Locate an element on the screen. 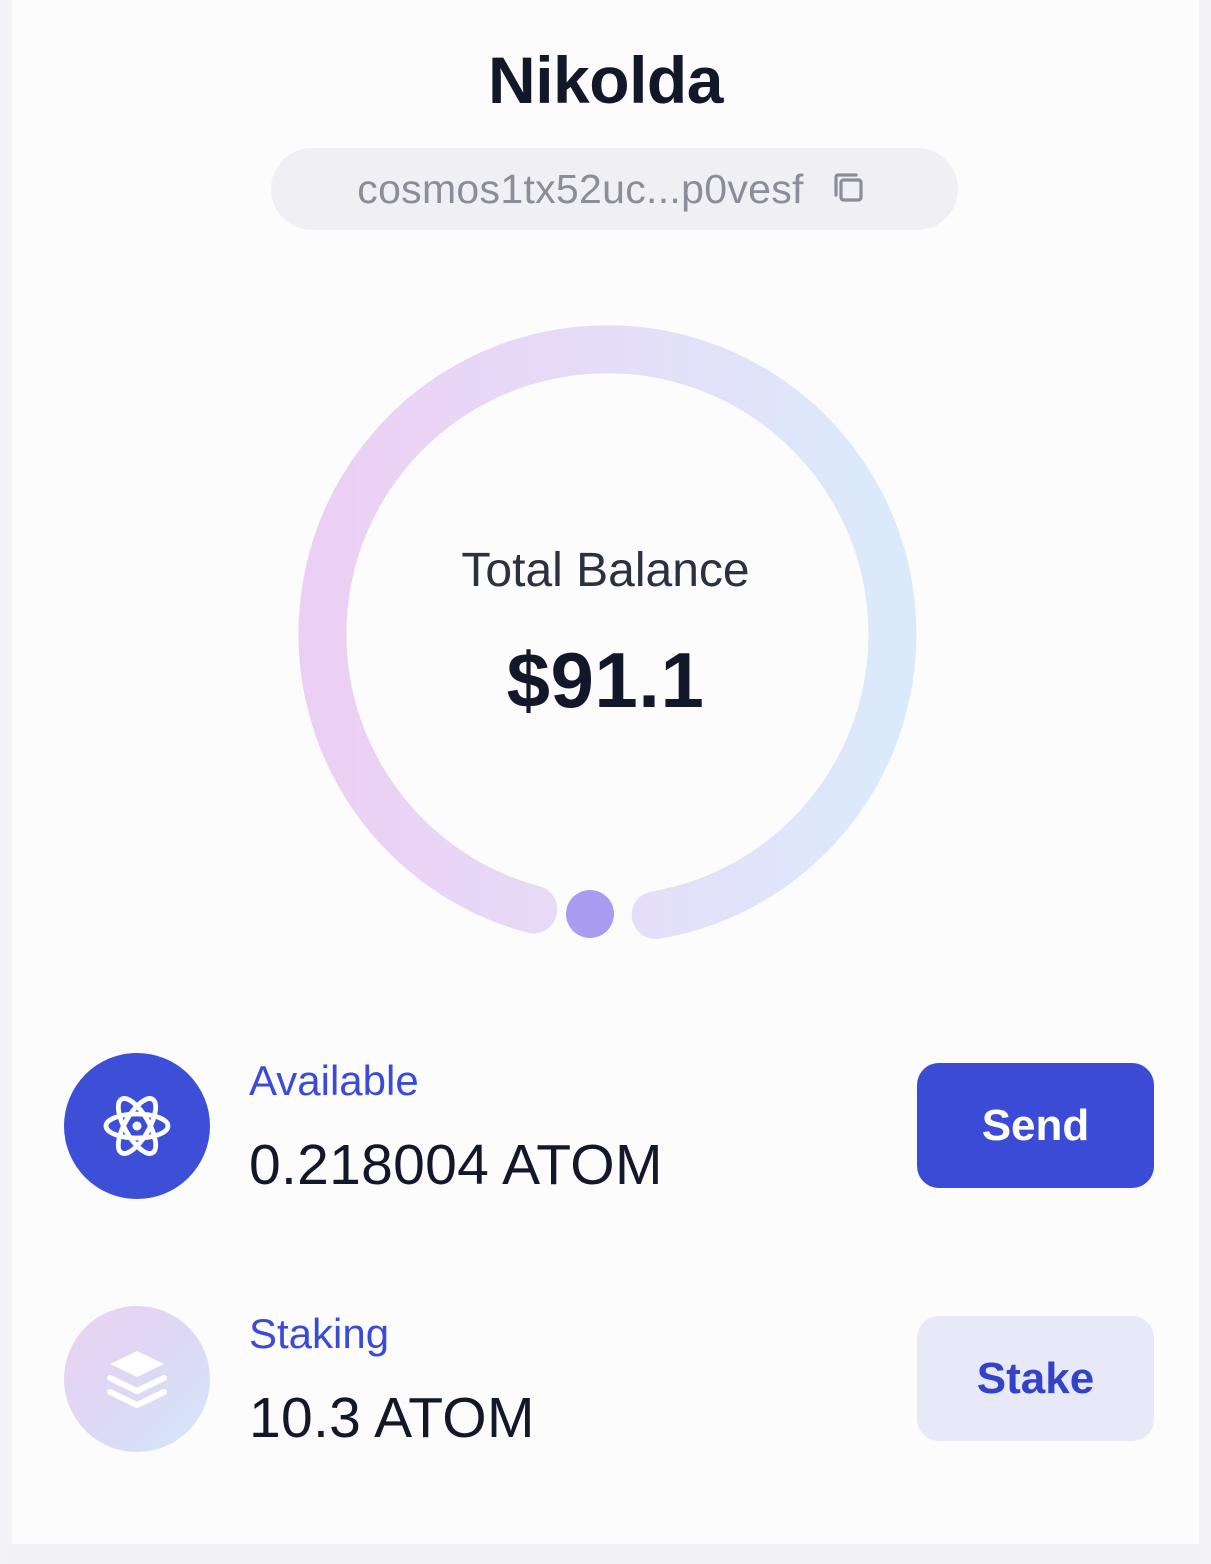 The image size is (1211, 1564). staking-amount: 10.3 ATOM is located at coordinates (392, 1418).